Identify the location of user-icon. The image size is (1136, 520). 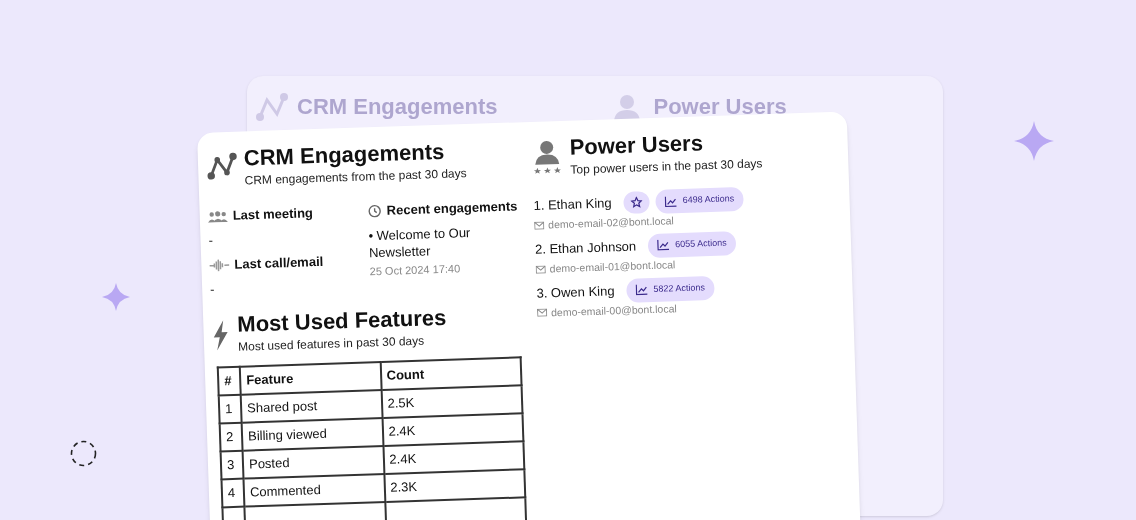
(627, 106).